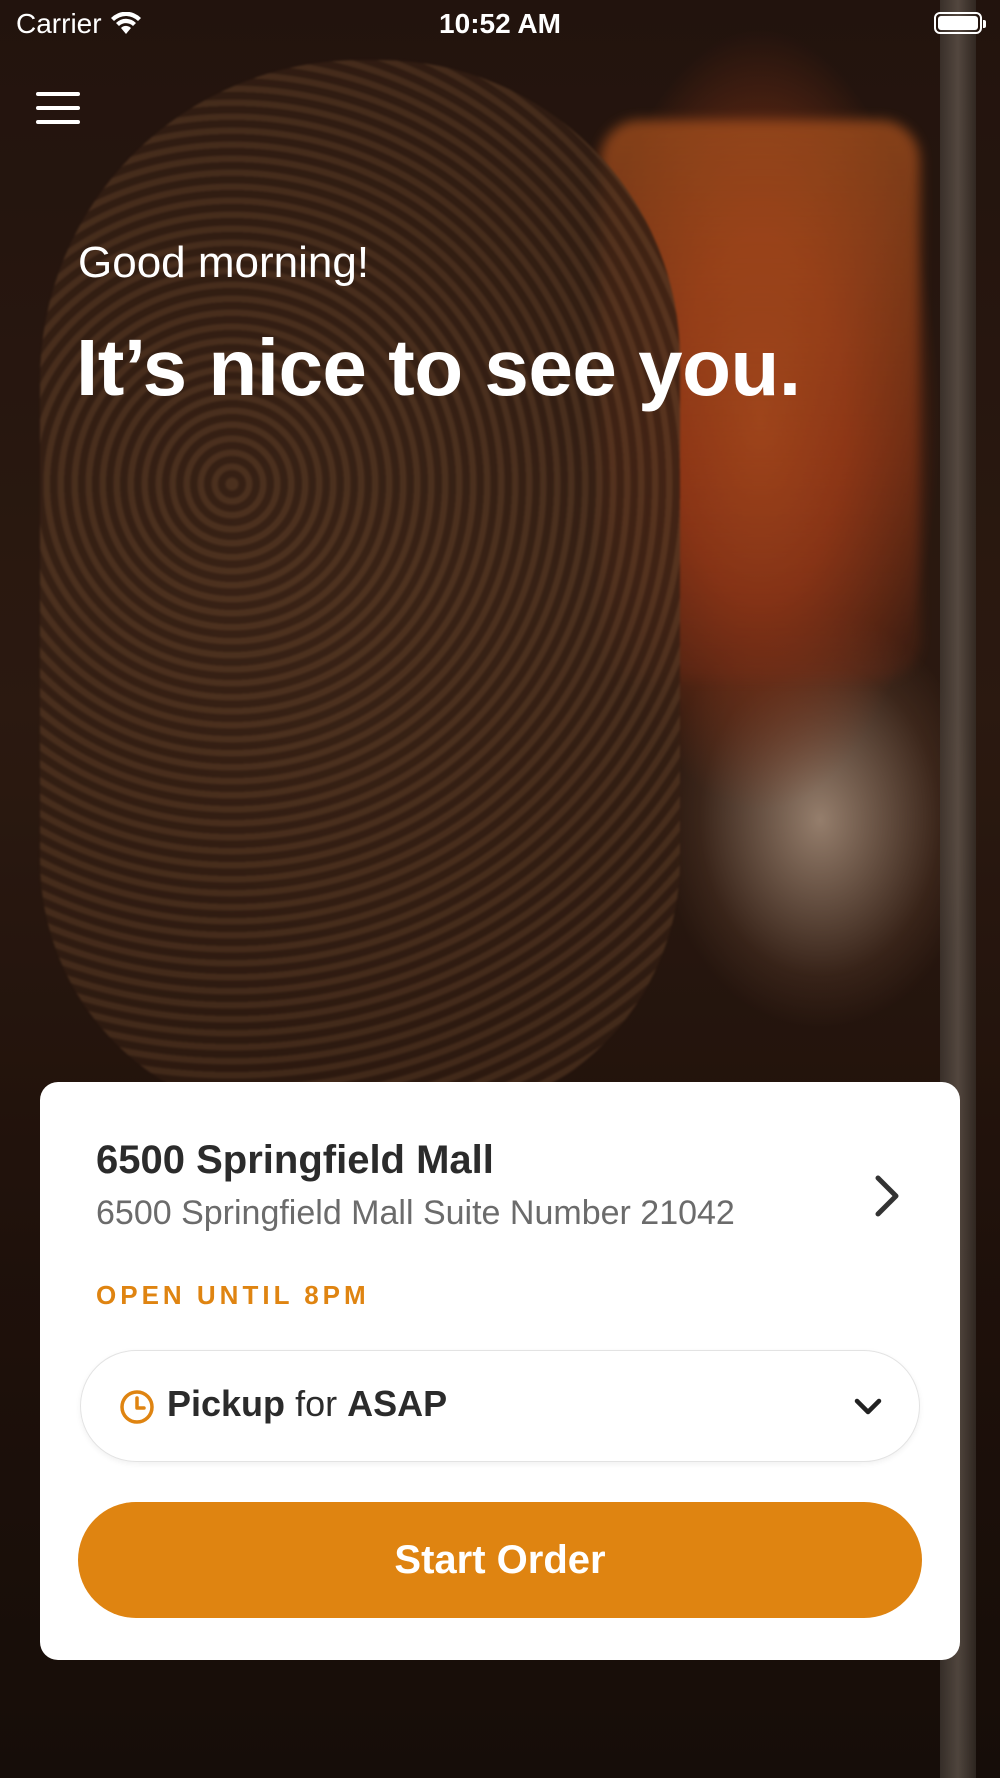 This screenshot has height=1778, width=1000. I want to click on status-bar: Carrier 10:52 AM, so click(500, 25).